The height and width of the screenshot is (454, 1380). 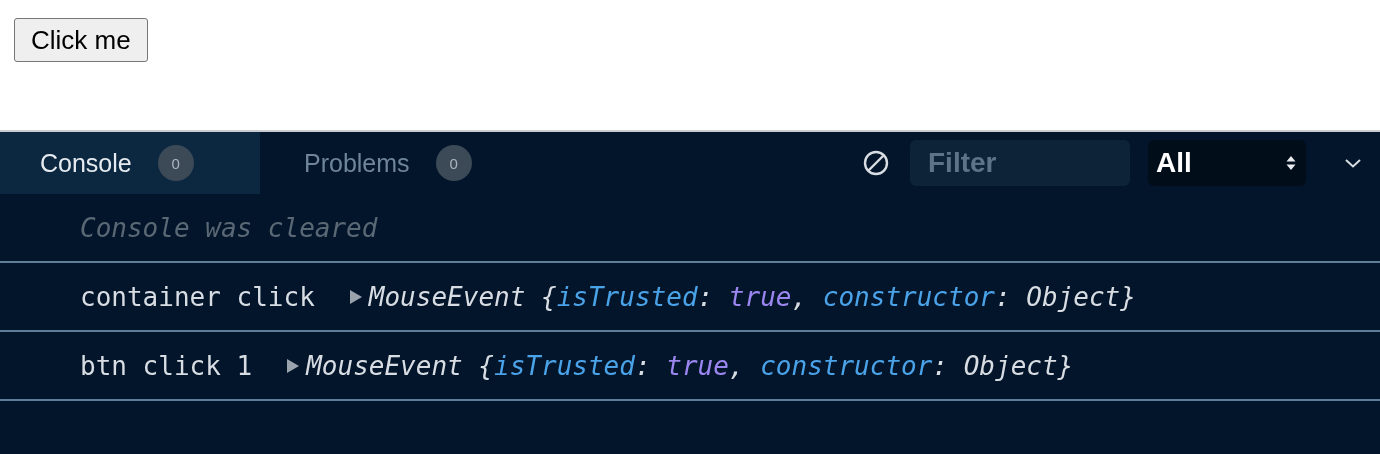 What do you see at coordinates (876, 163) in the screenshot?
I see `clear-console-icon` at bounding box center [876, 163].